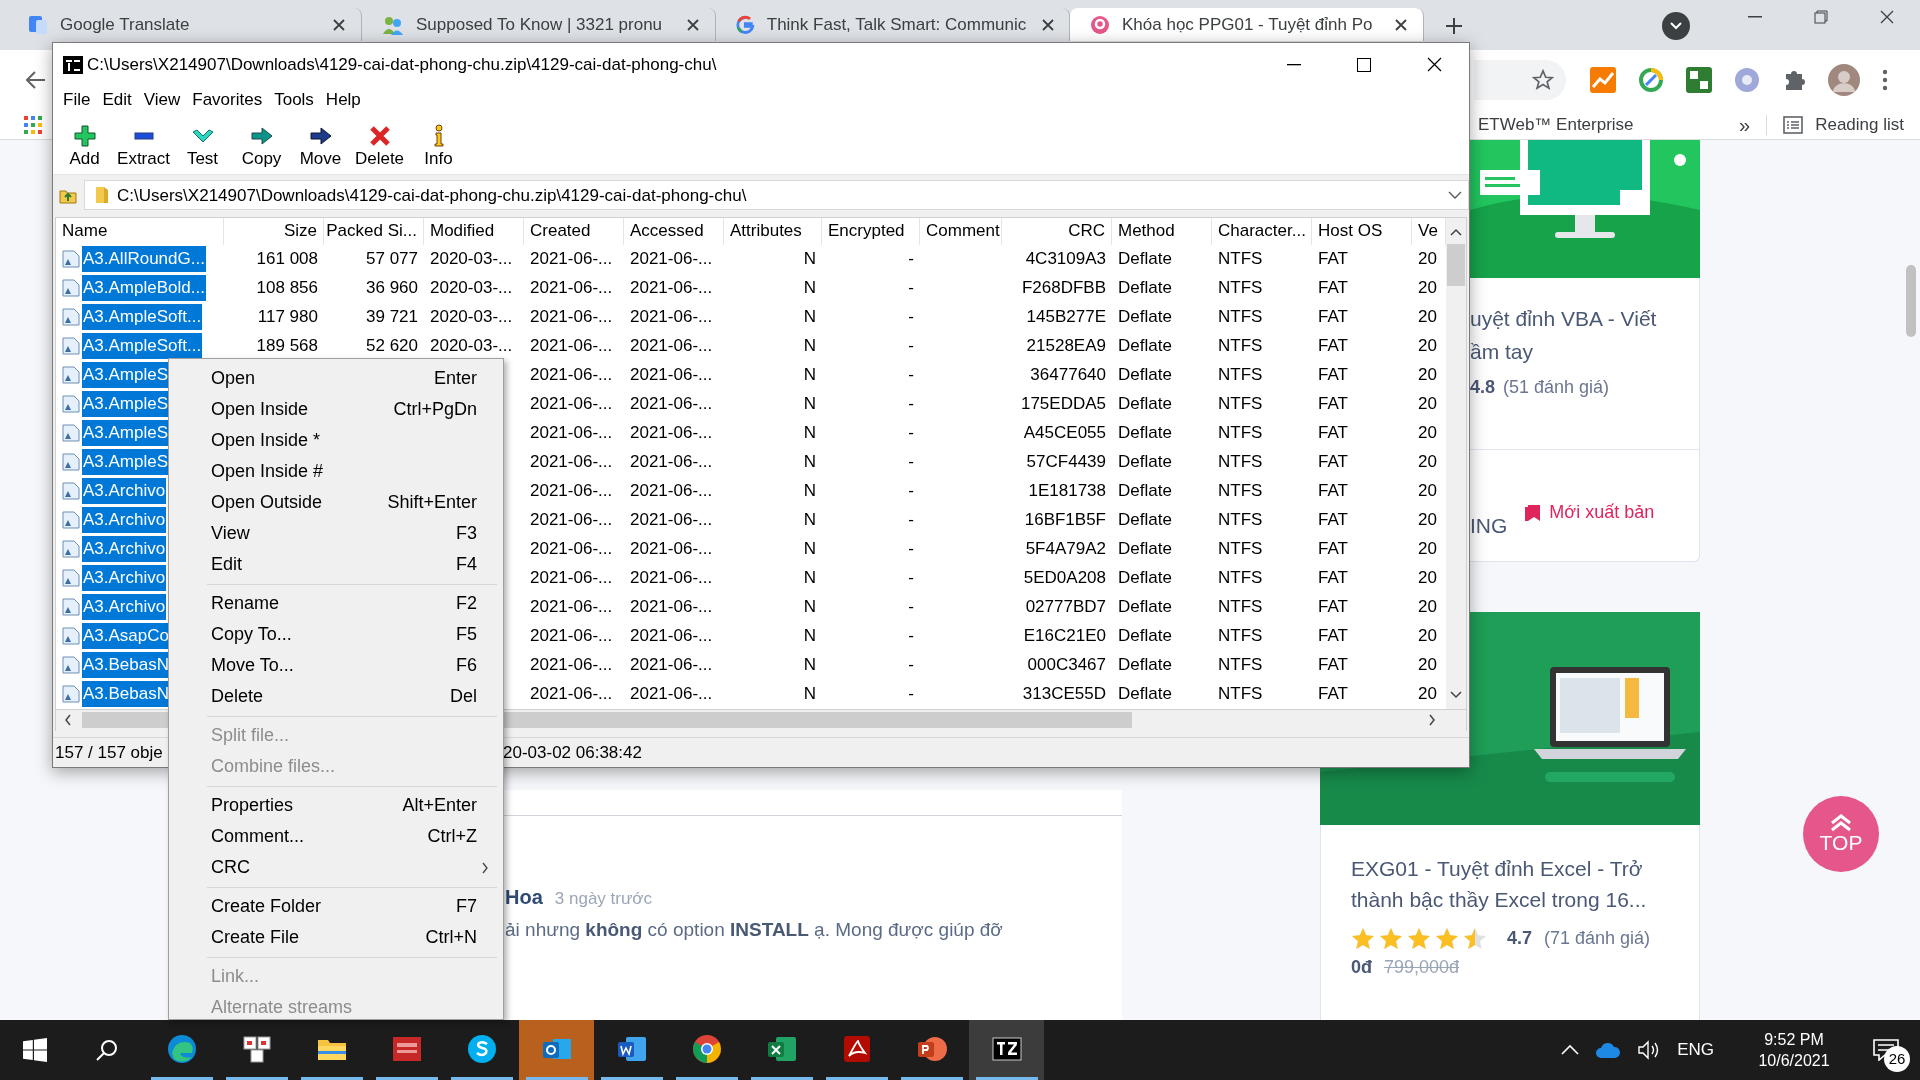 Image resolution: width=1920 pixels, height=1080 pixels. Describe the element at coordinates (274, 231) in the screenshot. I see `column-header: Size` at that location.